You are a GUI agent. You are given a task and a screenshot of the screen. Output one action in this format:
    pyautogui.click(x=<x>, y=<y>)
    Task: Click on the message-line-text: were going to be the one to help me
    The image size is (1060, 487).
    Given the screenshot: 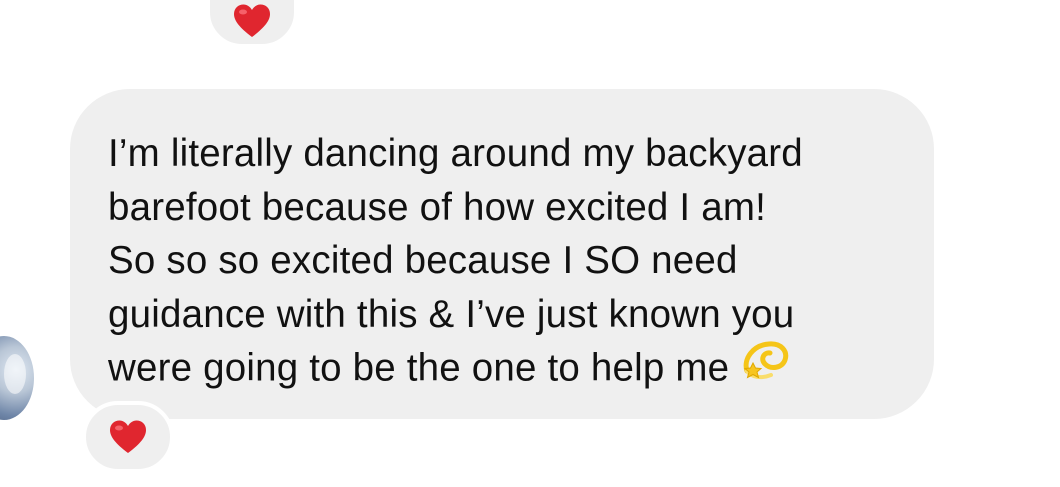 What is the action you would take?
    pyautogui.click(x=419, y=368)
    